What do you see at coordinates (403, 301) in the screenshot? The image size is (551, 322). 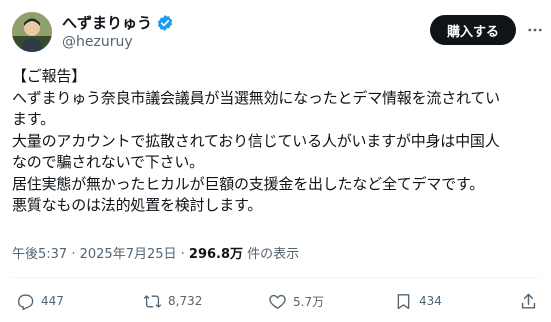 I see `bookmark-icon` at bounding box center [403, 301].